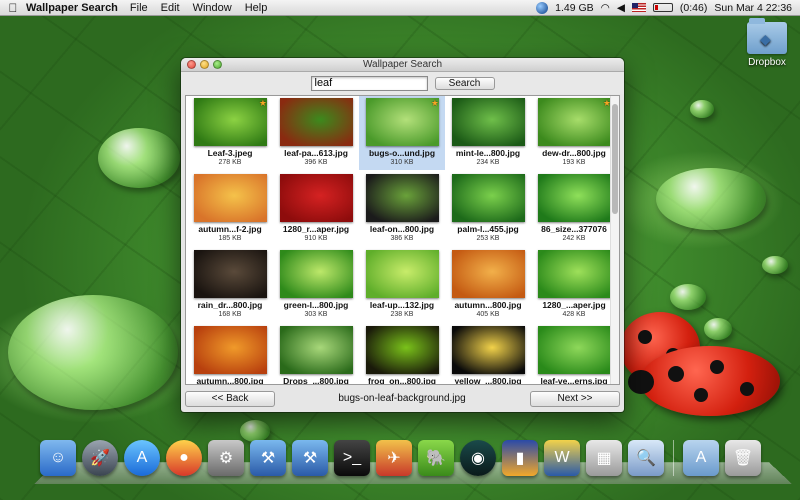  Describe the element at coordinates (316, 314) in the screenshot. I see `result-filesize: 303 KB` at that location.